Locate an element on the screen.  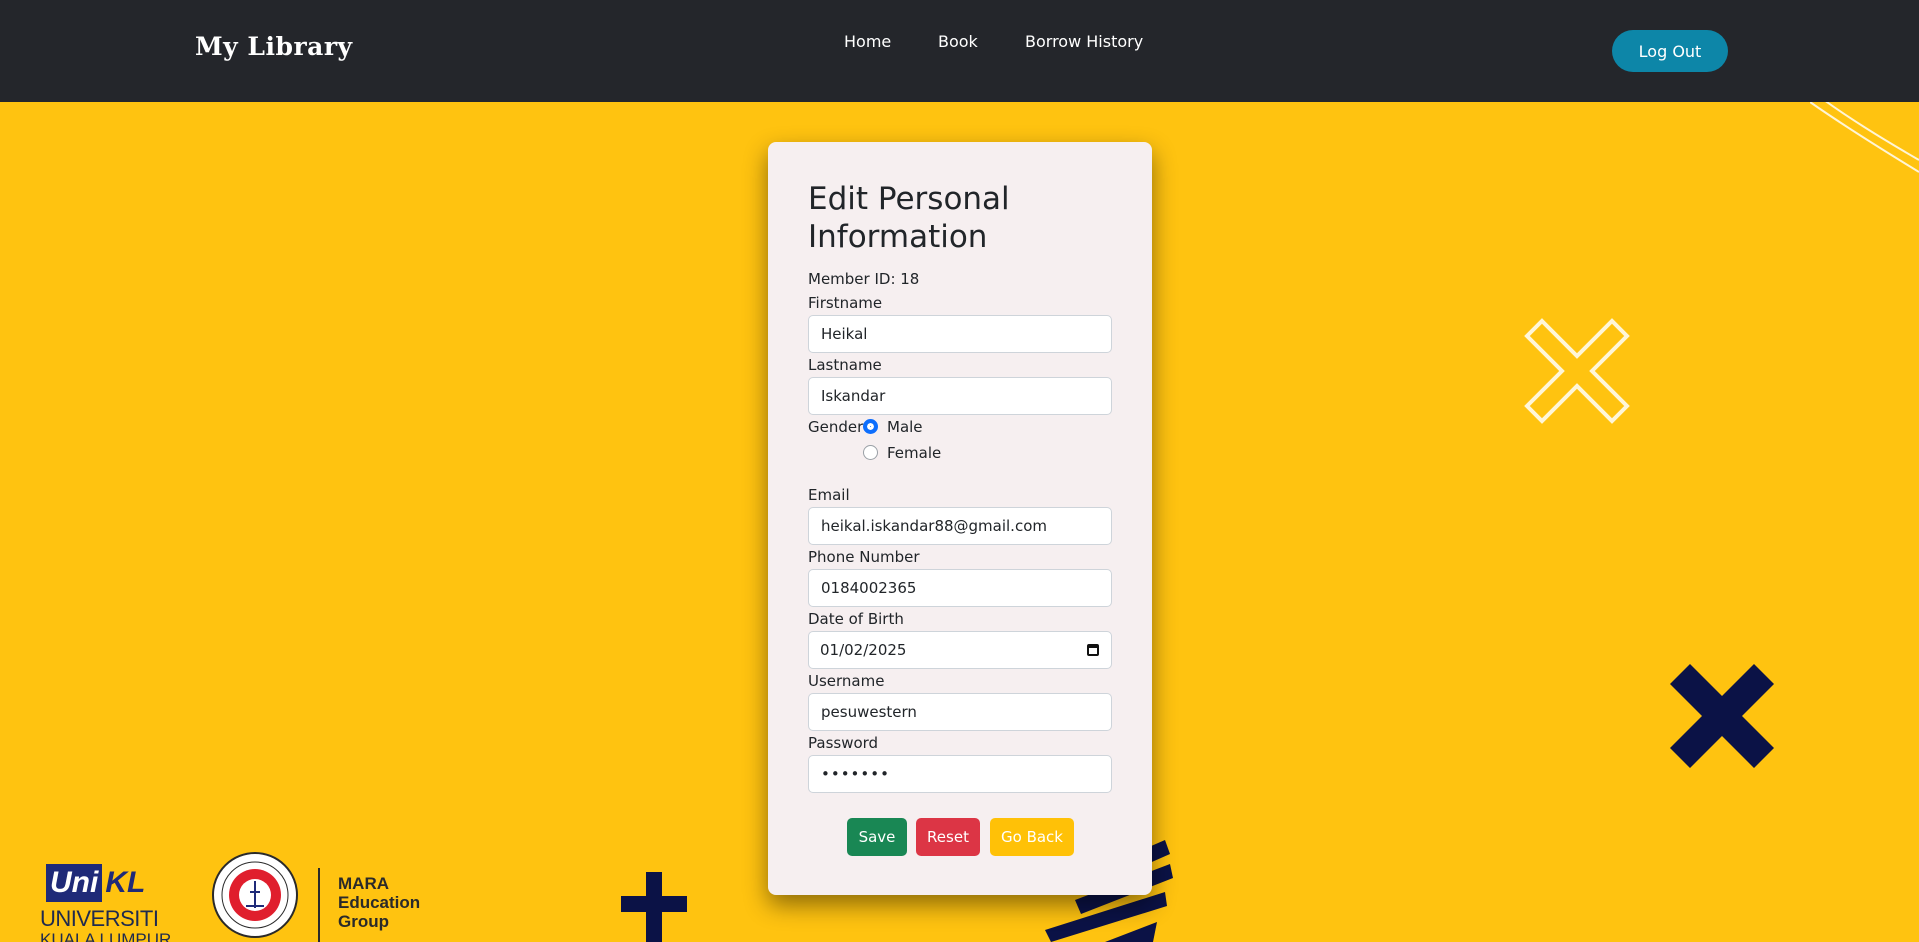
gender-male-label: Male is located at coordinates (905, 427).